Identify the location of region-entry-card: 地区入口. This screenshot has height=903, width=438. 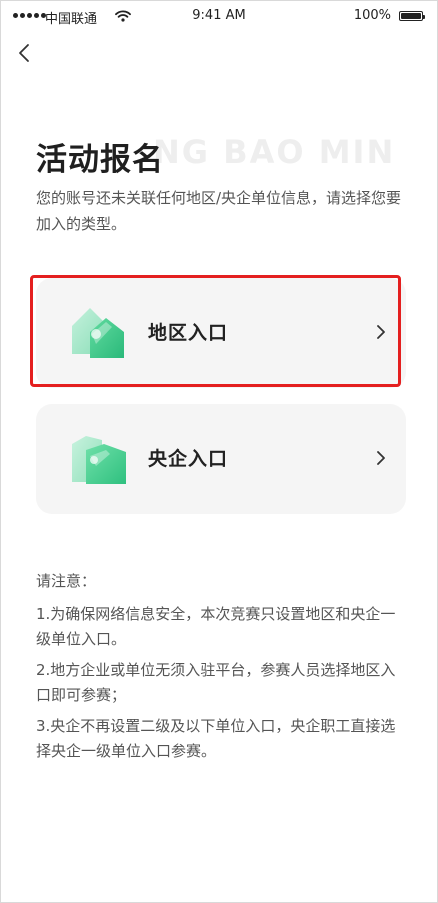
(221, 333).